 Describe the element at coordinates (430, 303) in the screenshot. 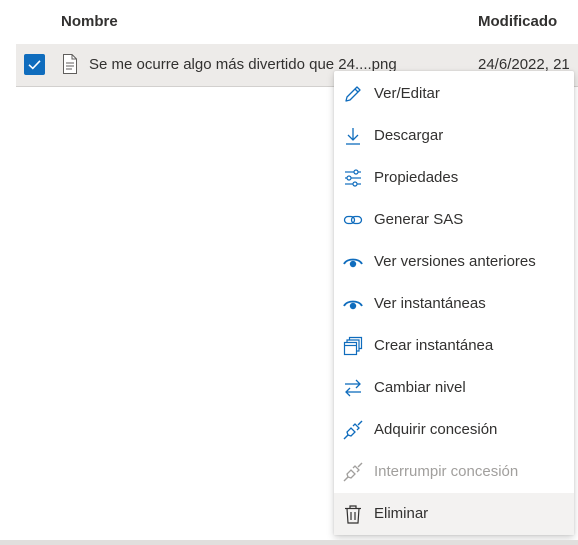

I see `menu-item-label: Ver instantáneas` at that location.